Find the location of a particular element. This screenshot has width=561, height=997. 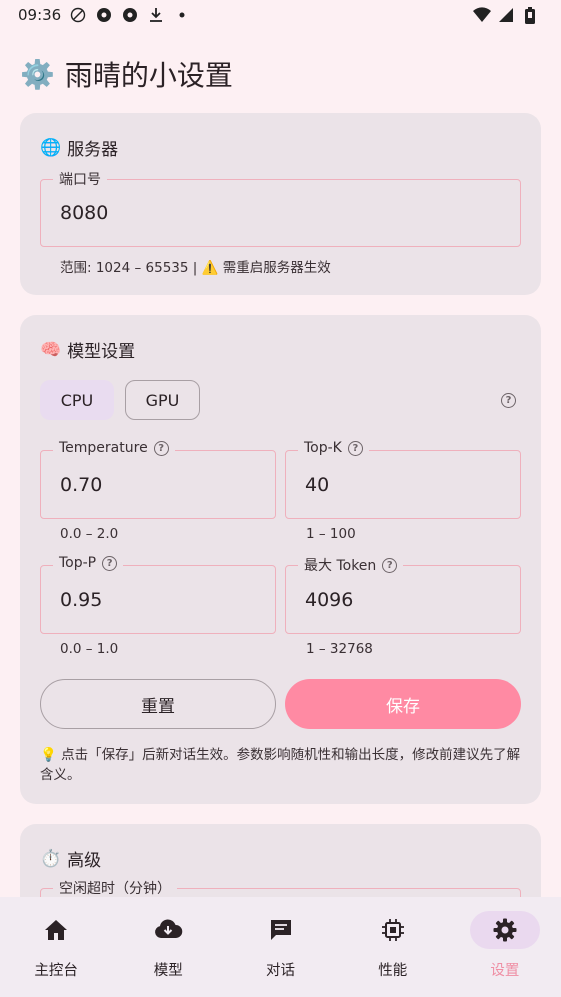

maxtoken-range: 1 – 32768 is located at coordinates (339, 649).